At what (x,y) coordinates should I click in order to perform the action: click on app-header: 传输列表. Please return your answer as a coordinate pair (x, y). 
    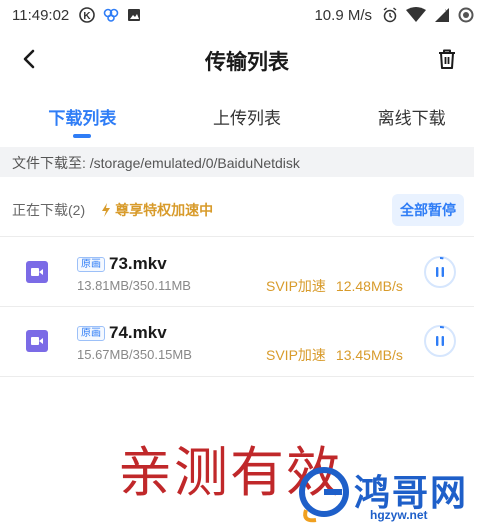
    Looking at the image, I should click on (247, 59).